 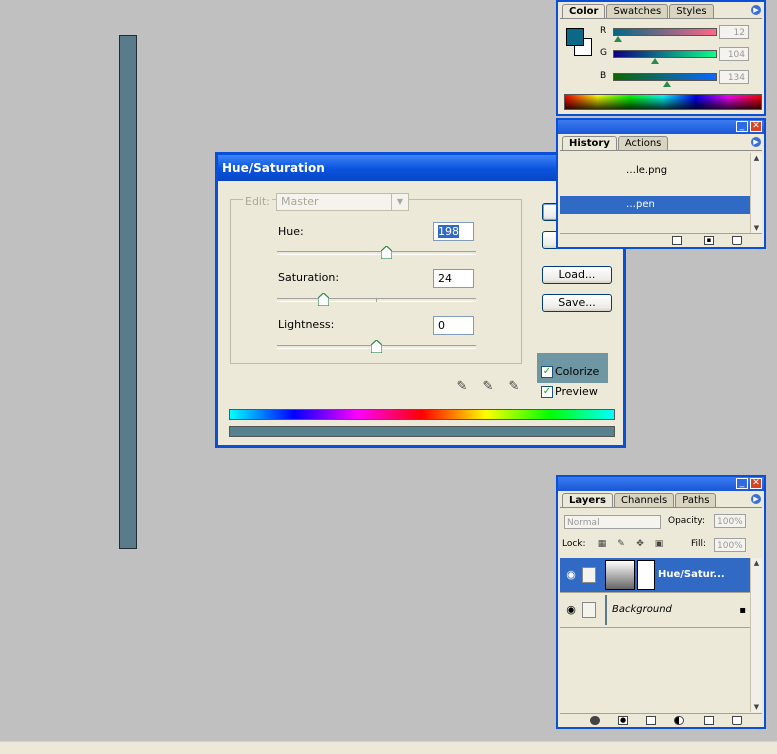 What do you see at coordinates (665, 32) in the screenshot?
I see `channel-r-slider` at bounding box center [665, 32].